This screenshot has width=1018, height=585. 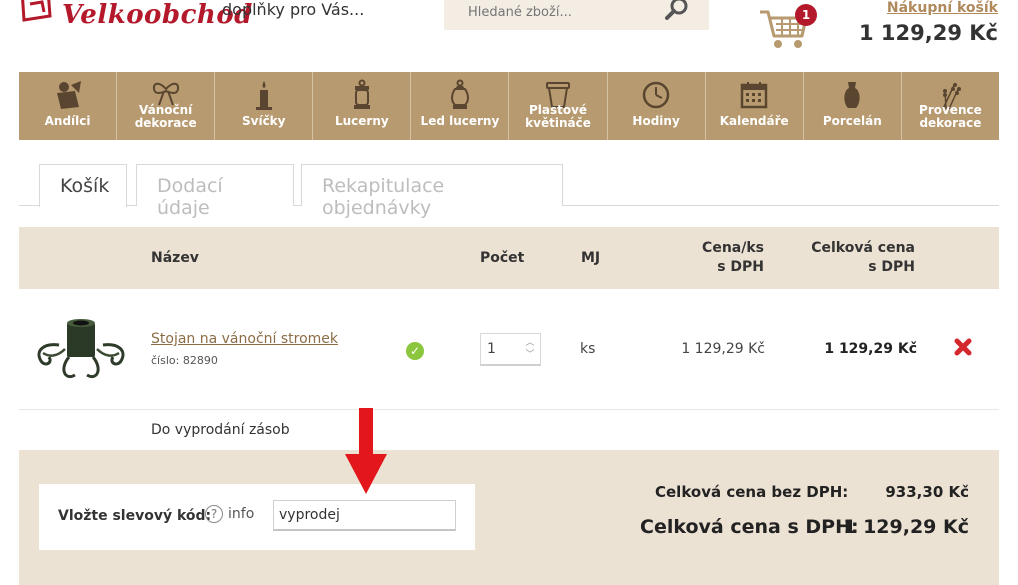 What do you see at coordinates (870, 349) in the screenshot?
I see `product-total-price: 1 129,29 Kč` at bounding box center [870, 349].